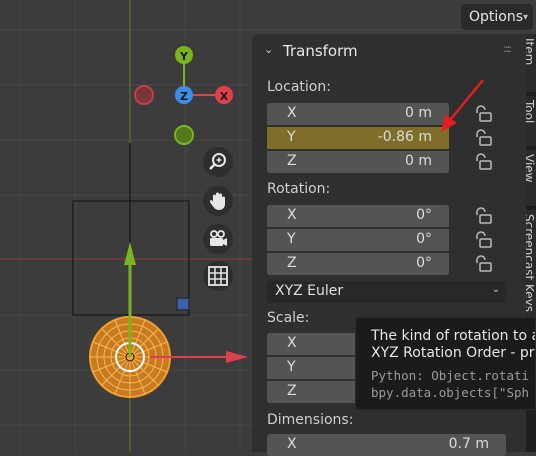 Image resolution: width=536 pixels, height=456 pixels. Describe the element at coordinates (292, 215) in the screenshot. I see `rotation-x-axis: X` at that location.